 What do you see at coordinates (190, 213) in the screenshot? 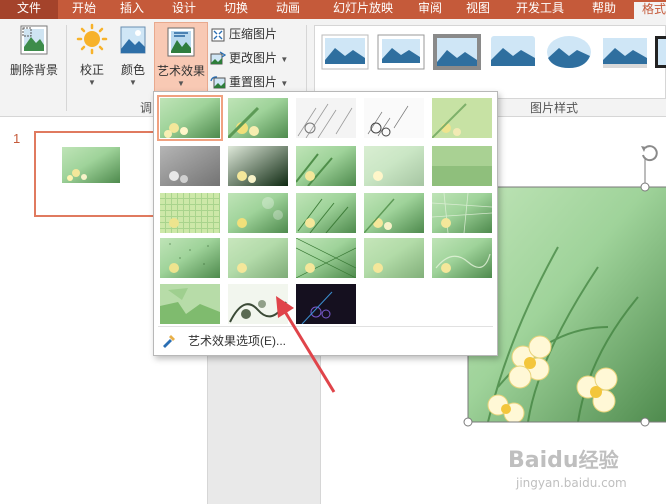
I see `effect-light-screen` at bounding box center [190, 213].